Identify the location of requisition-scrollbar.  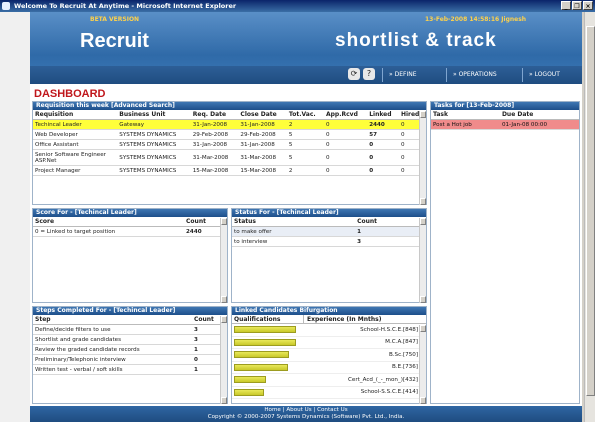
(422, 158).